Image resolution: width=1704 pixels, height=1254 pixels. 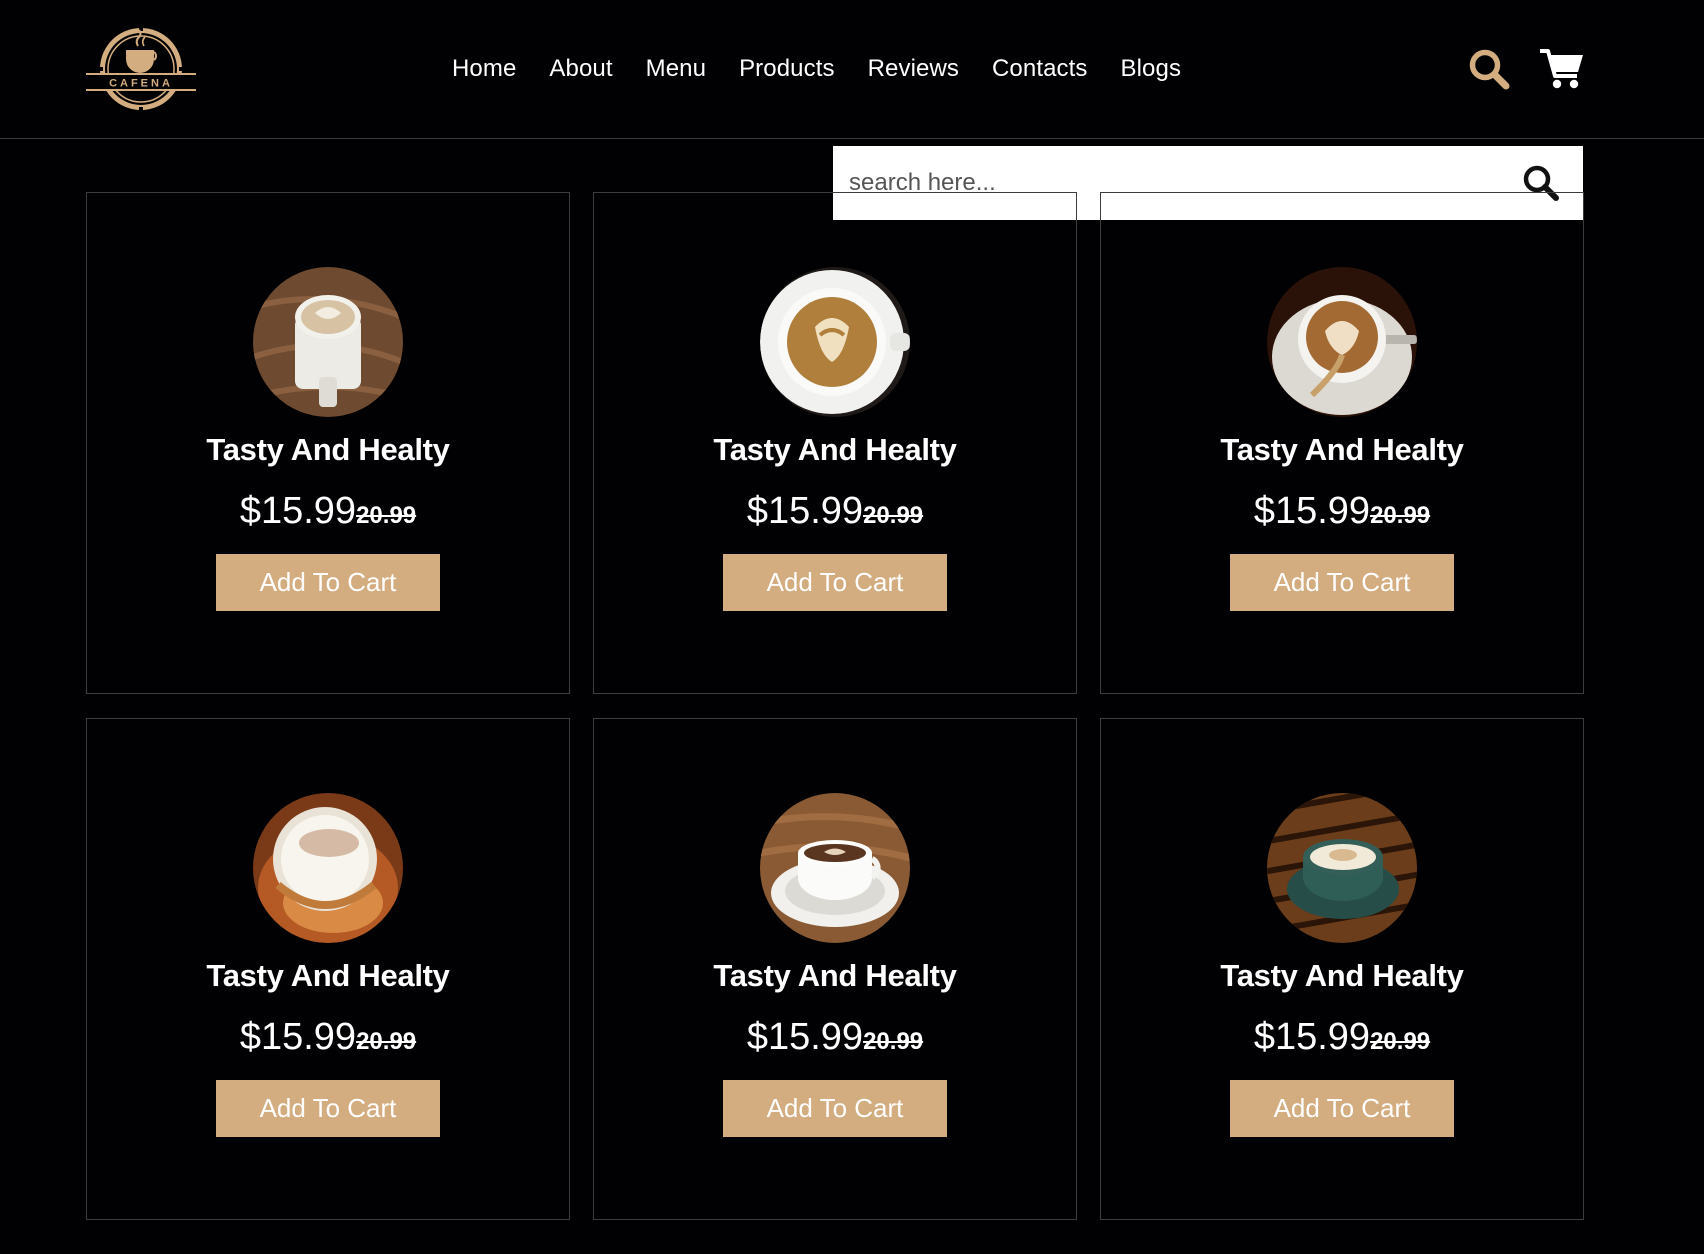 I want to click on cart-icon, so click(x=1562, y=69).